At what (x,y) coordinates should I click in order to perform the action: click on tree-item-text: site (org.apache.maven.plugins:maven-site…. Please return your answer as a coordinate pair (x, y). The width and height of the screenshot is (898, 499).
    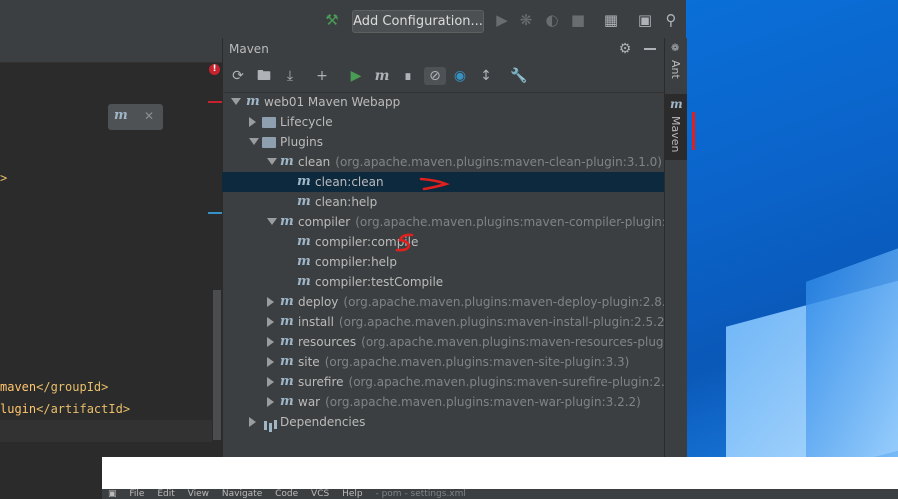
    Looking at the image, I should click on (463, 362).